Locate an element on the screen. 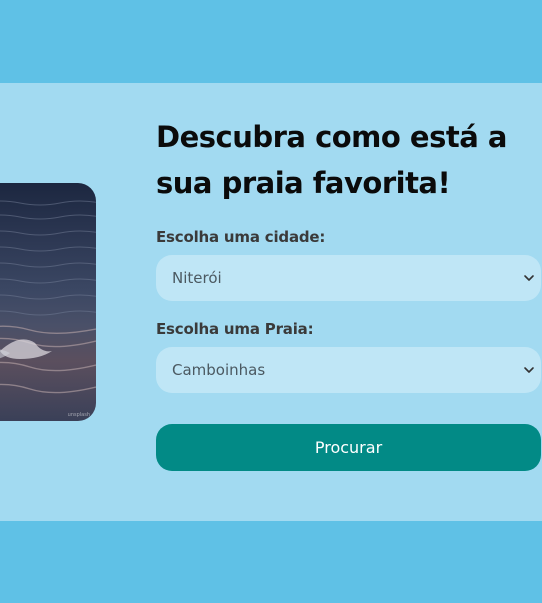 Image resolution: width=542 pixels, height=603 pixels. waves-illustration is located at coordinates (48, 297).